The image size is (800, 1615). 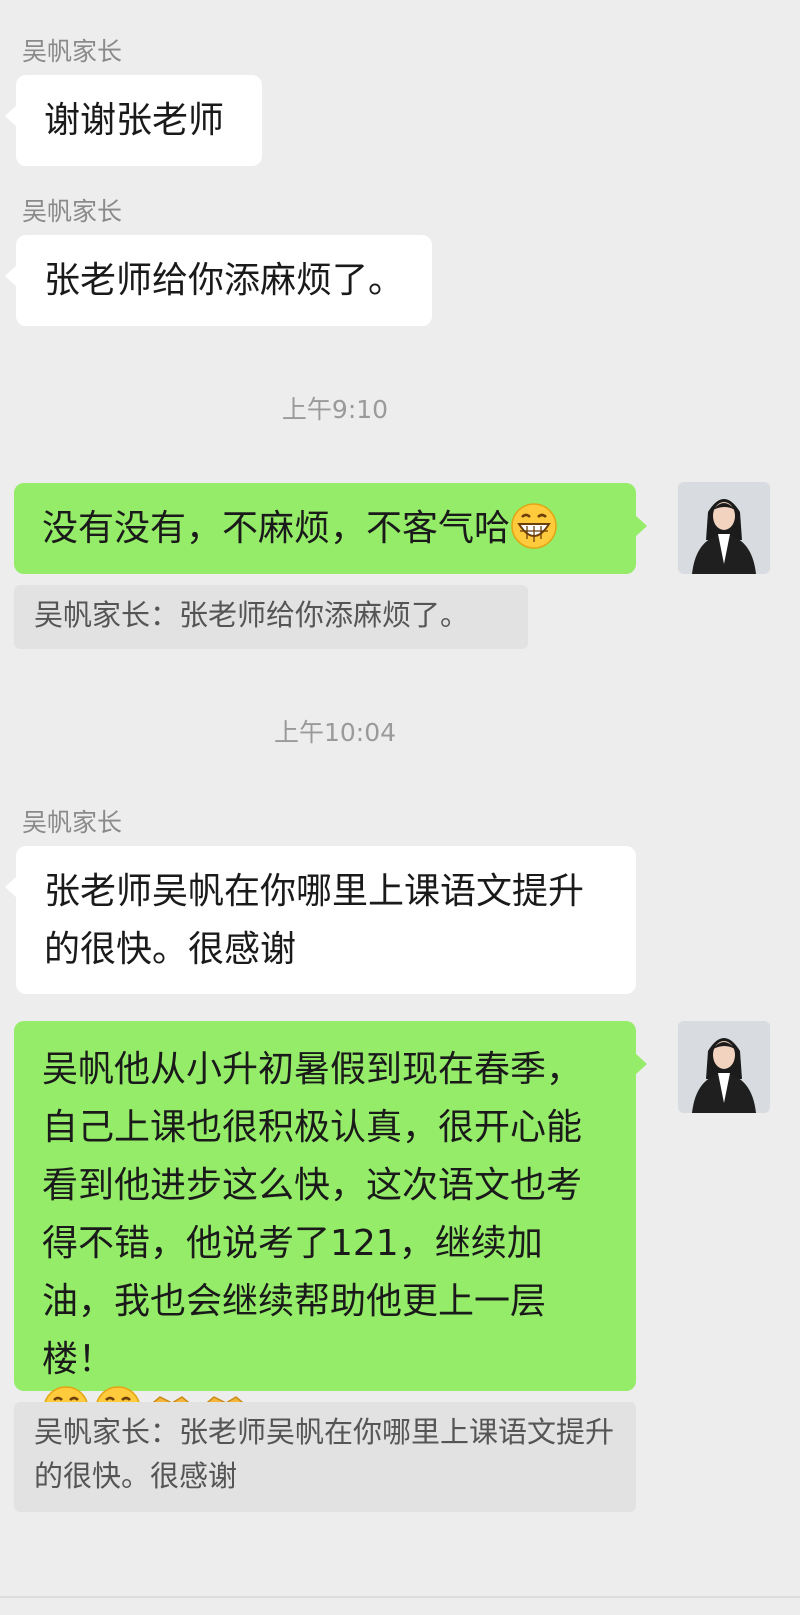 I want to click on incoming-message-bubble: 谢谢张老师, so click(x=133, y=120).